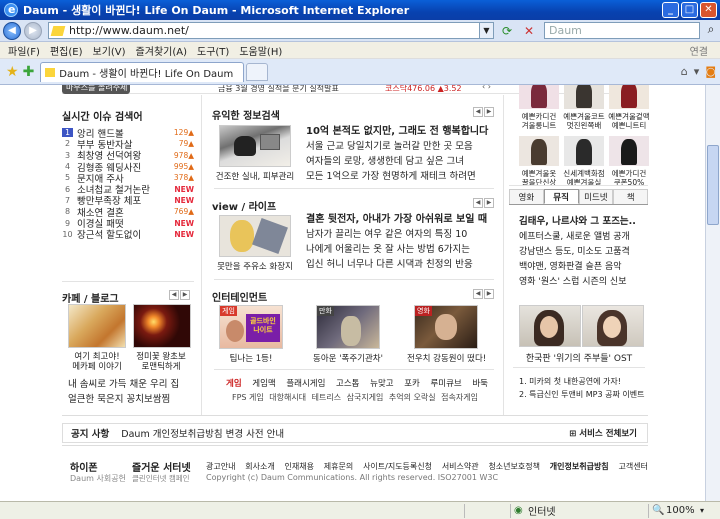 This screenshot has height=519, width=720. Describe the element at coordinates (629, 182) in the screenshot. I see `shop-caption: 쿠폰50%` at that location.